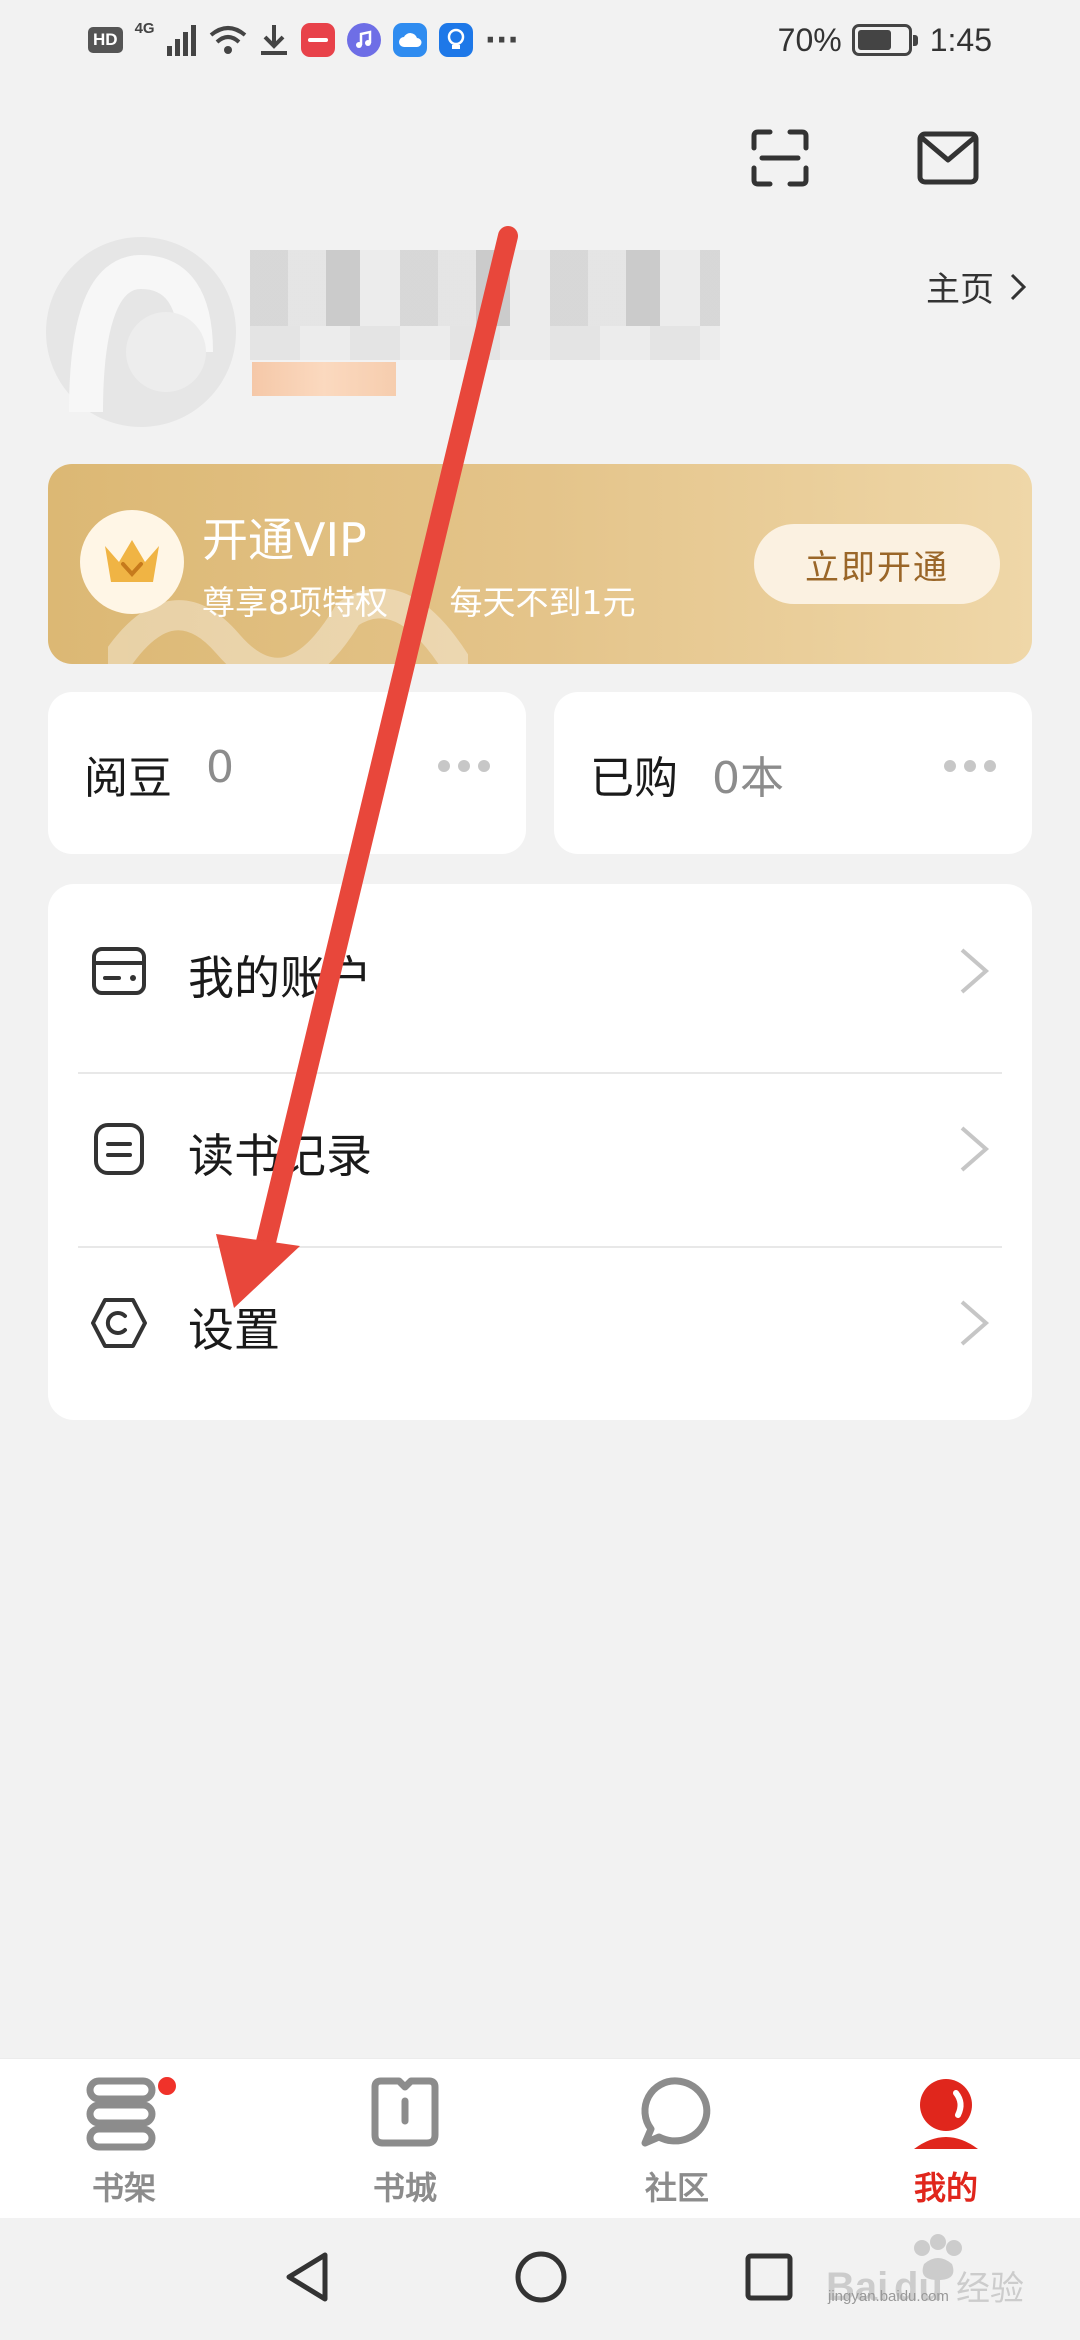 The image size is (1080, 2340). I want to click on nav-back-button, so click(307, 2277).